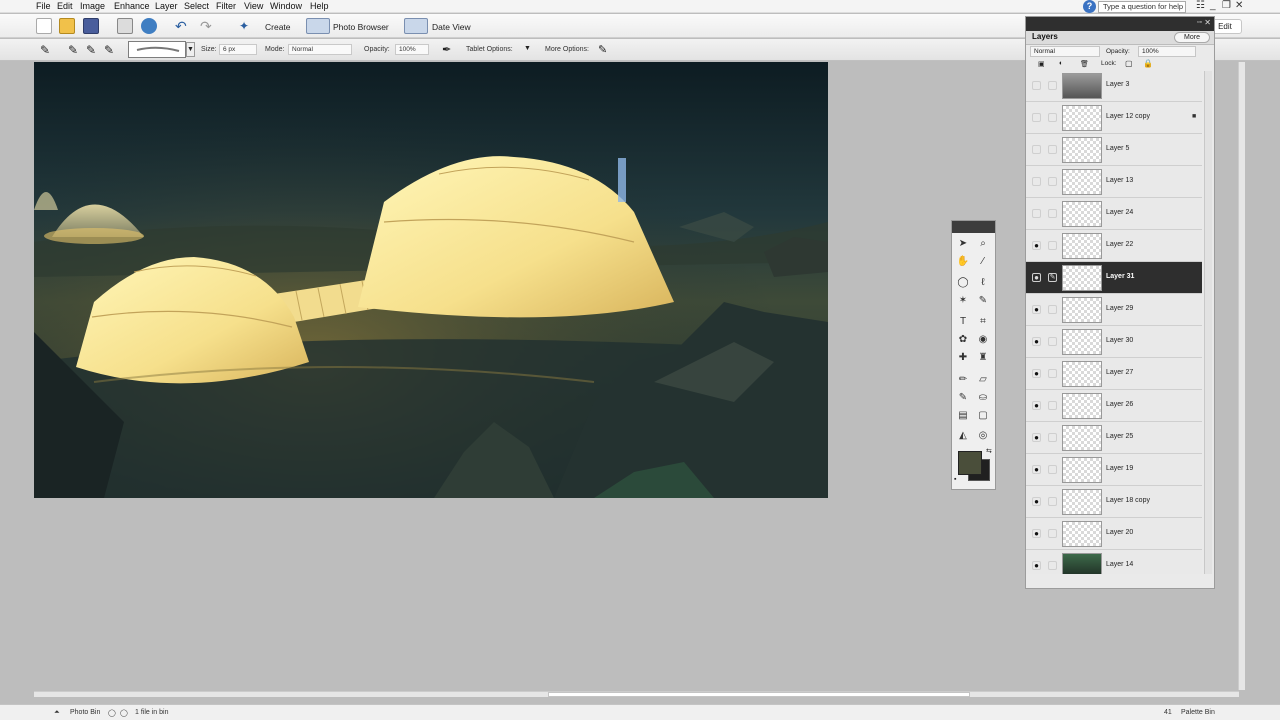 Image resolution: width=1280 pixels, height=720 pixels. I want to click on layer-row: ● Layer 27, so click(1114, 374).